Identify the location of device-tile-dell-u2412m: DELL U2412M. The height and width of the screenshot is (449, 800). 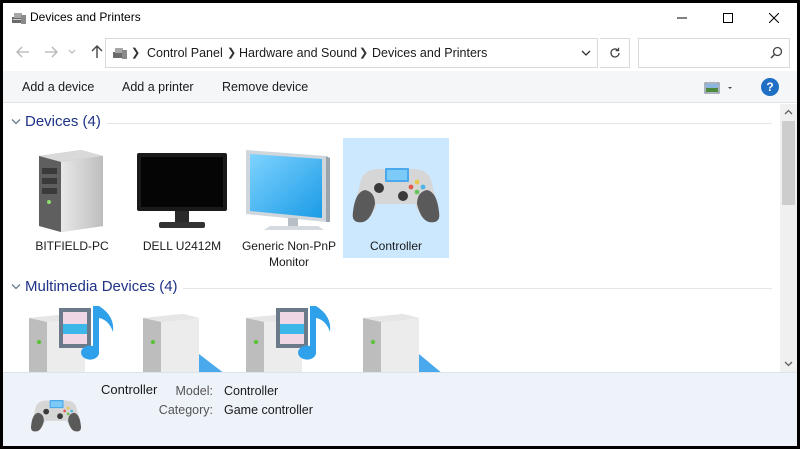
(182, 198).